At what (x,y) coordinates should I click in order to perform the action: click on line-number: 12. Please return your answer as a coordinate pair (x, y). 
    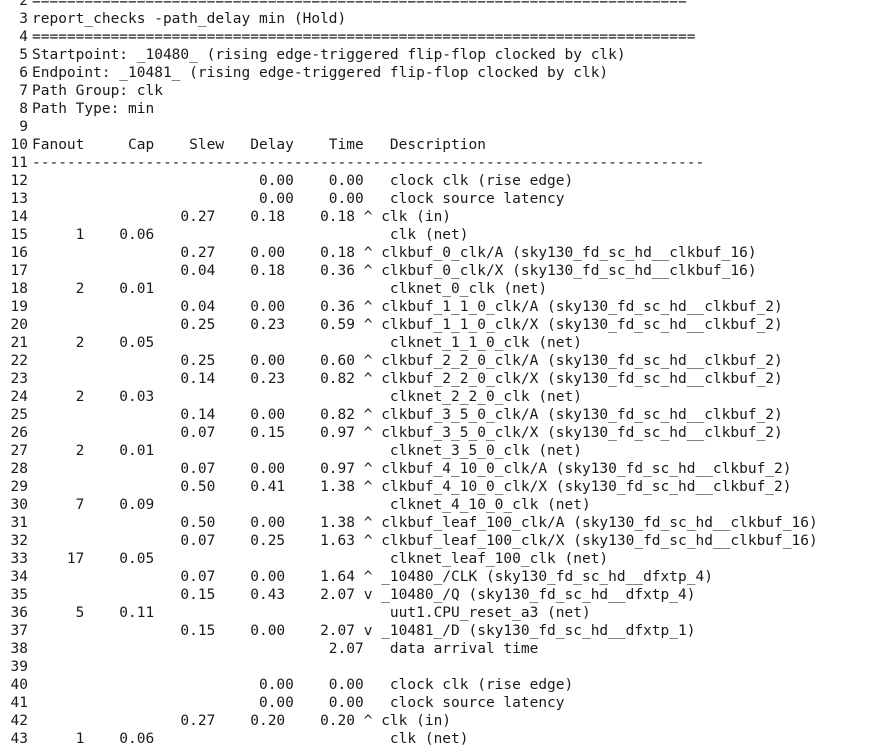
    Looking at the image, I should click on (19, 181).